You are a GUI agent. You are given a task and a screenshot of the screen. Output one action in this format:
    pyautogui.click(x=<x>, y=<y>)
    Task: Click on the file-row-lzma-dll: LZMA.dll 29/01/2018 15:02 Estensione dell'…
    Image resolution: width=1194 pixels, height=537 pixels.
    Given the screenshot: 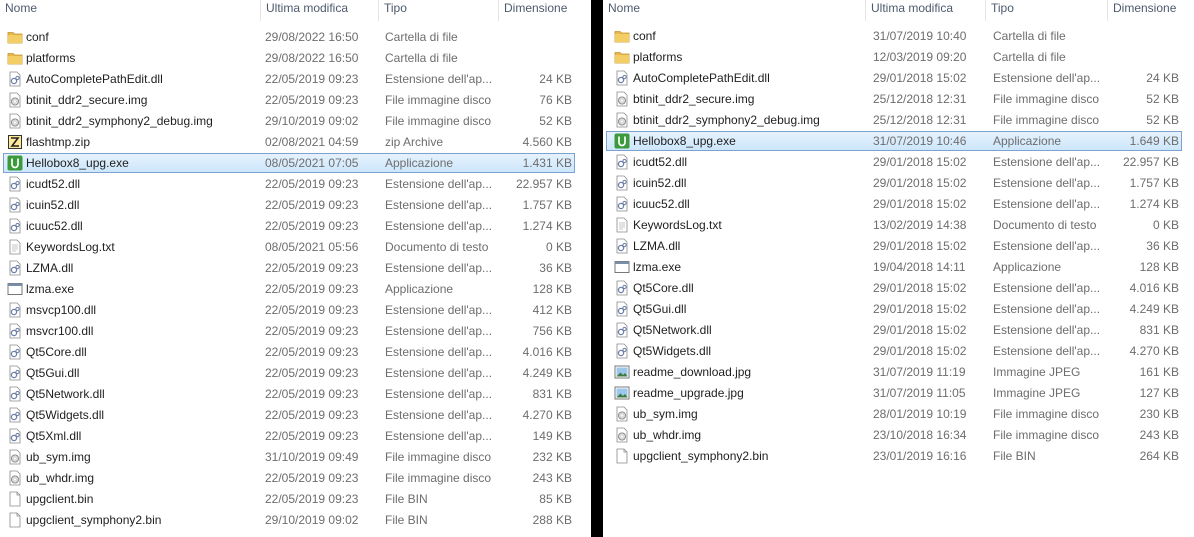 What is the action you would take?
    pyautogui.click(x=894, y=246)
    